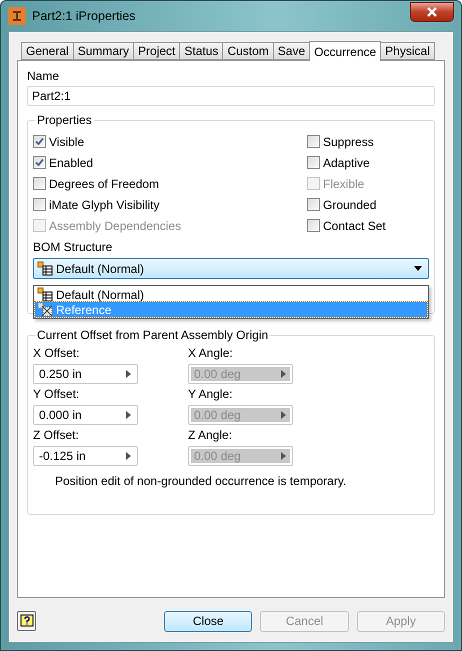 This screenshot has height=651, width=462. I want to click on checkbox-row: Grounded, so click(368, 204).